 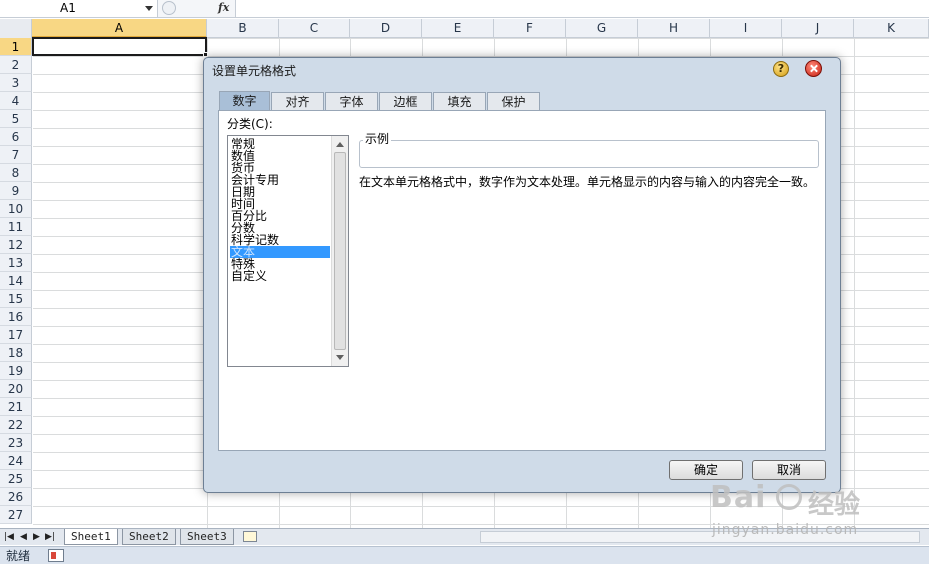 I want to click on scroll-up-icon, so click(x=340, y=144).